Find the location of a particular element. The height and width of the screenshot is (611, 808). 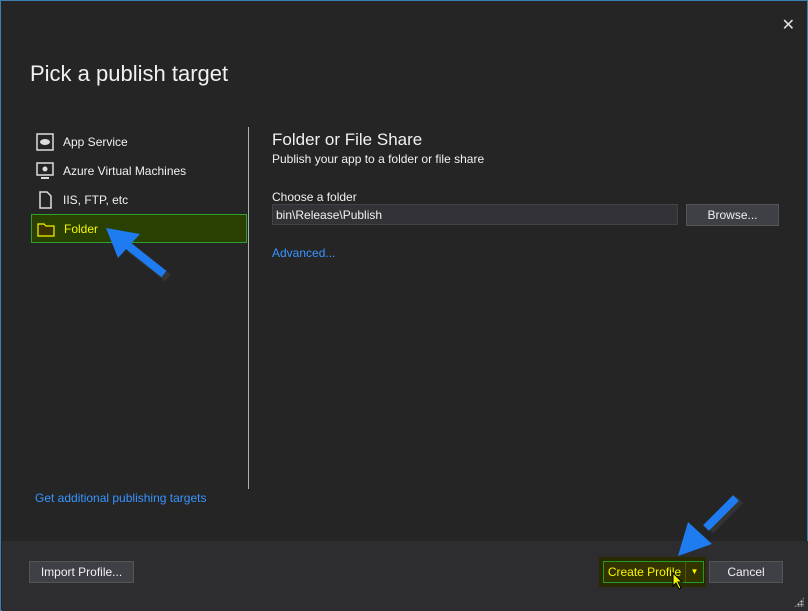

app-service-icon is located at coordinates (45, 142).